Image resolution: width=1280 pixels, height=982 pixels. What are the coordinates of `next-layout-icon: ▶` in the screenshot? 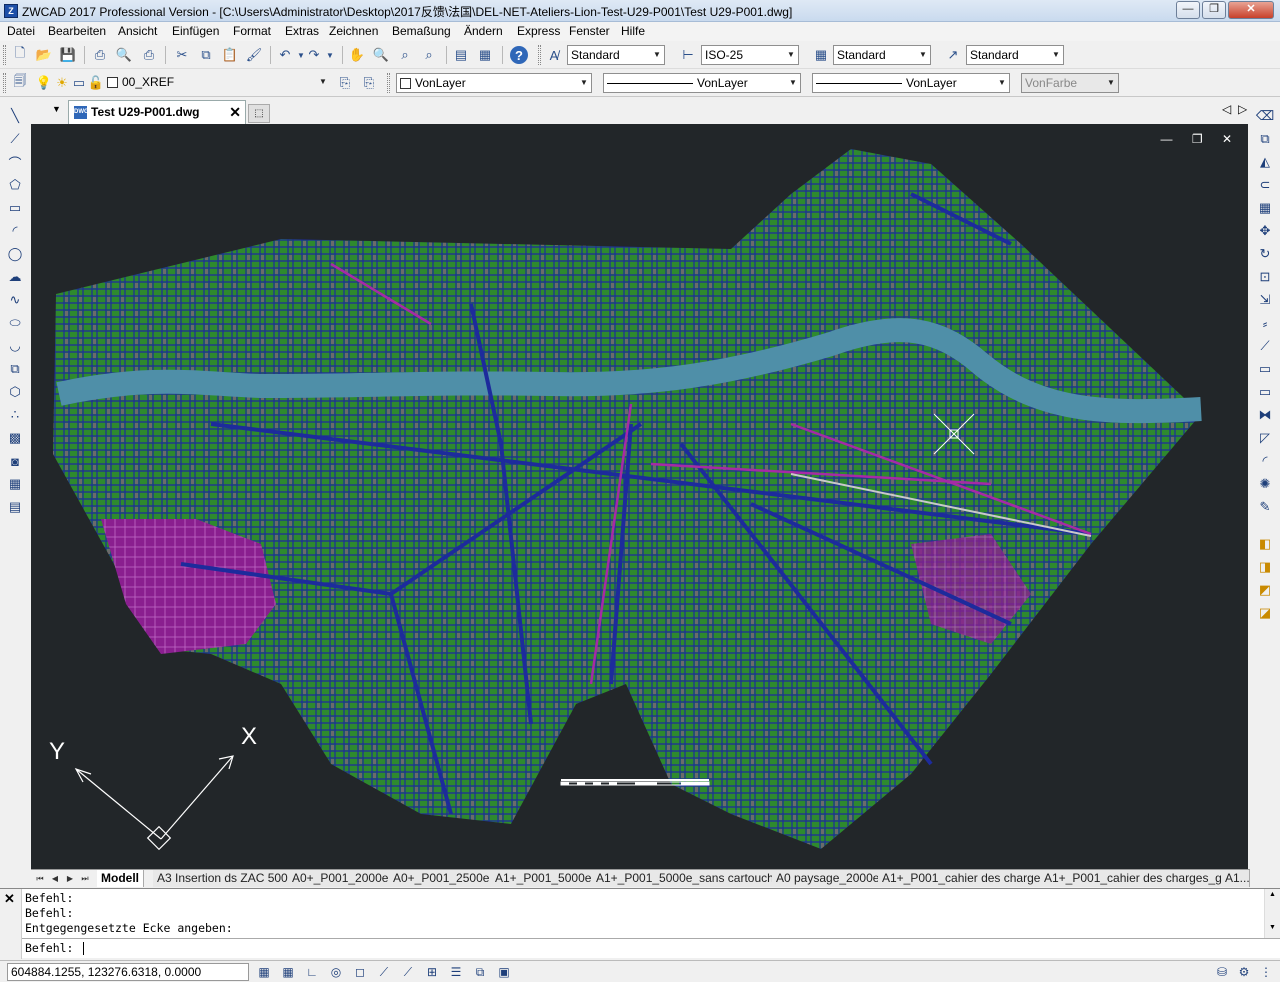 It's located at (70, 878).